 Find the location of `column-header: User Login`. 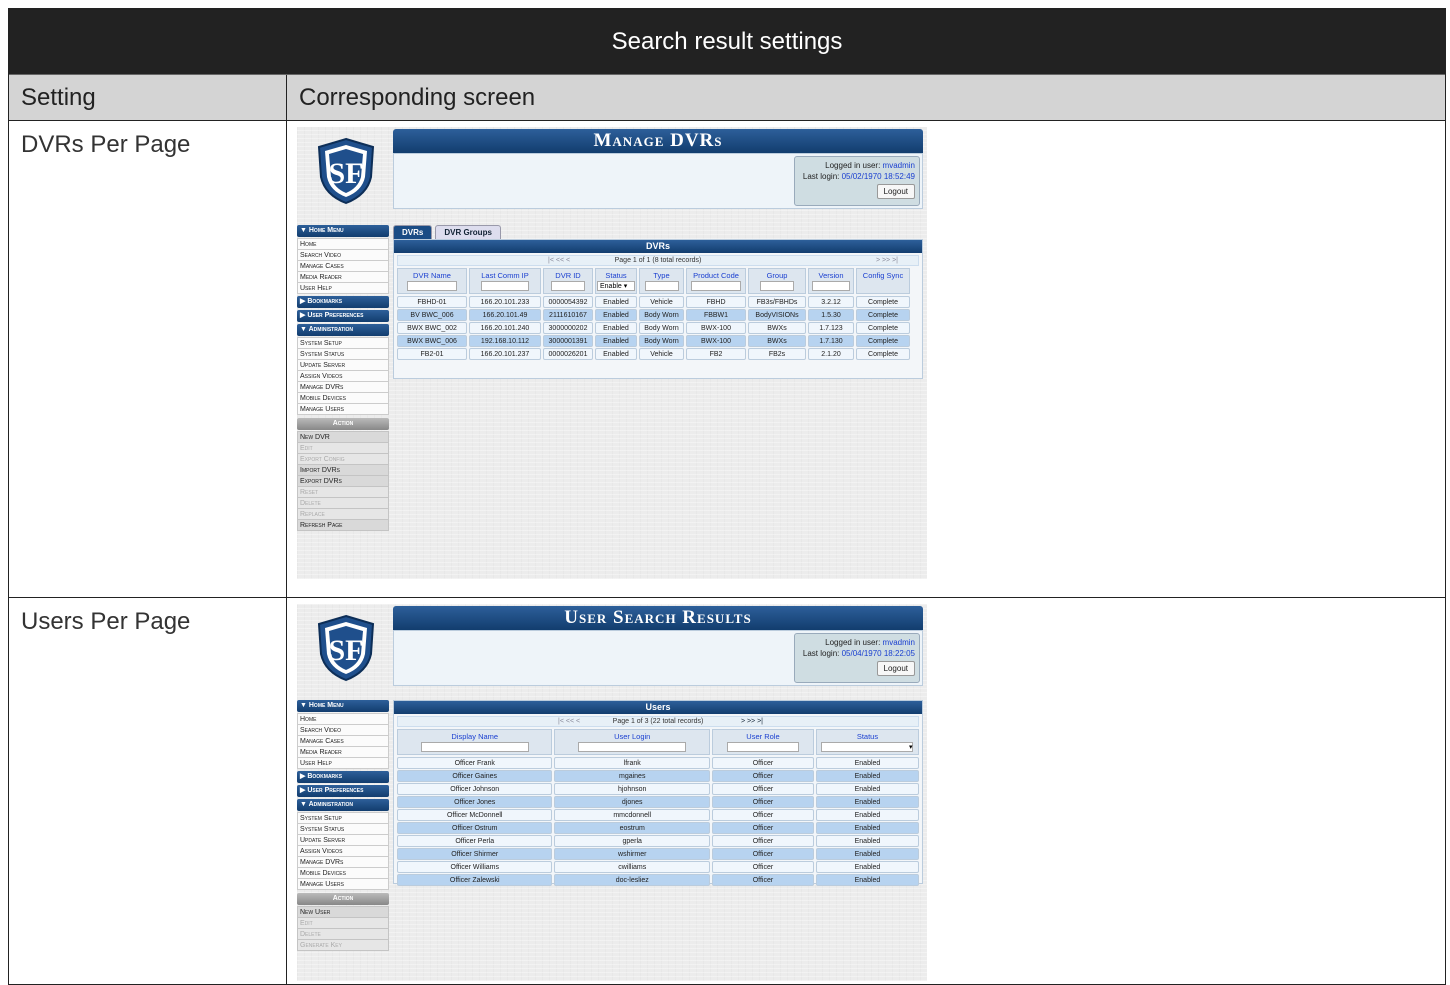

column-header: User Login is located at coordinates (632, 742).